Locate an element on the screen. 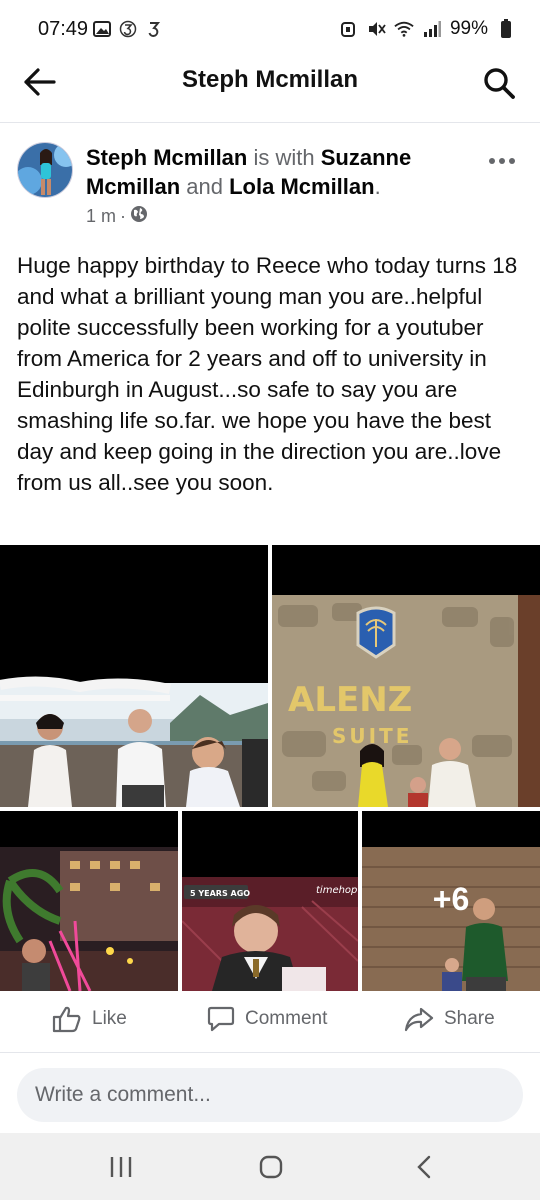  mute-icon is located at coordinates (376, 29).